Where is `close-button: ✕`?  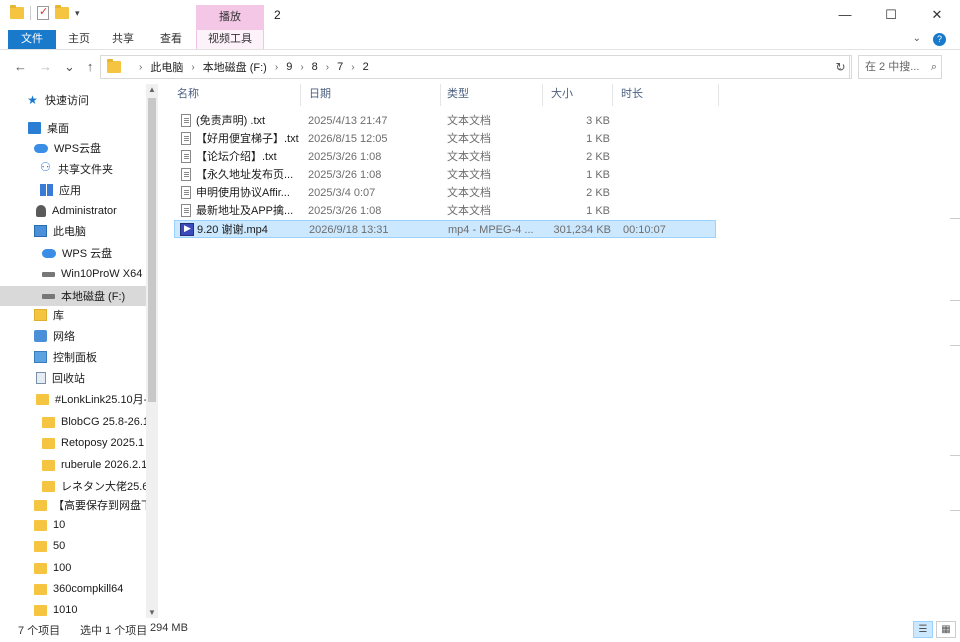 close-button: ✕ is located at coordinates (937, 15).